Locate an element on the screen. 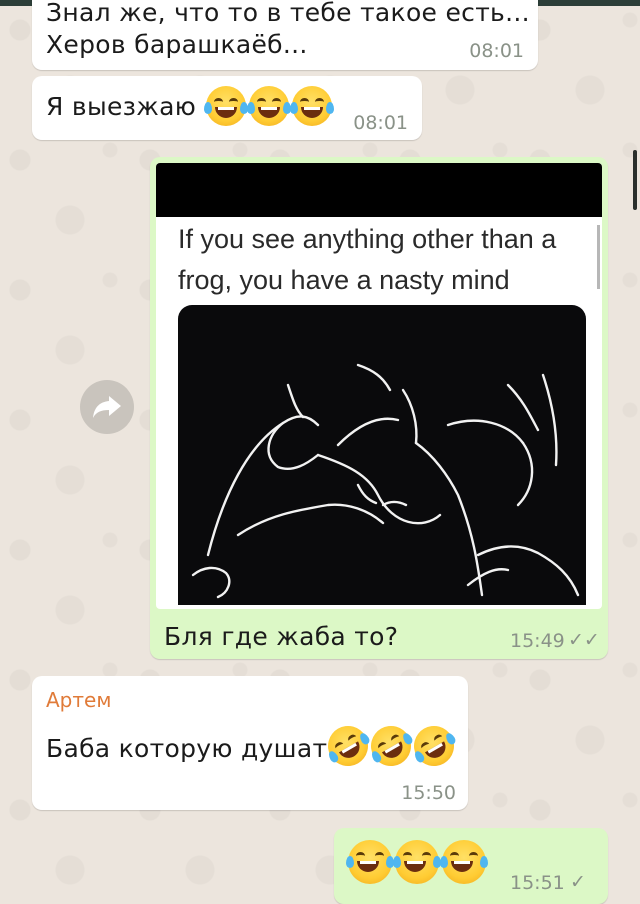 The image size is (640, 904). message-time: 15:51 is located at coordinates (537, 883).